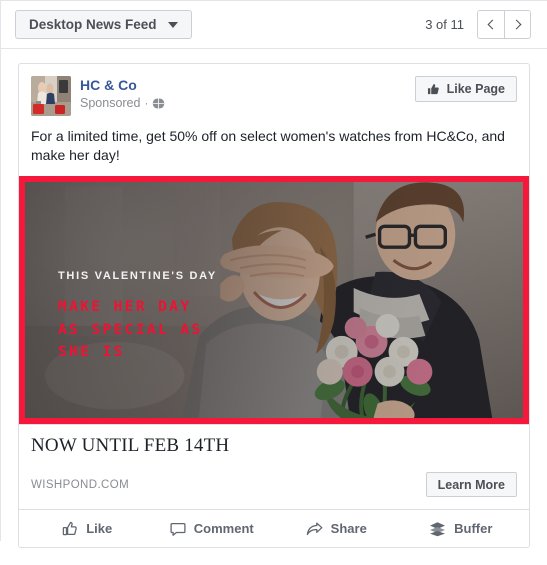 Image resolution: width=547 pixels, height=565 pixels. Describe the element at coordinates (438, 529) in the screenshot. I see `stacked-layers-icon` at that location.